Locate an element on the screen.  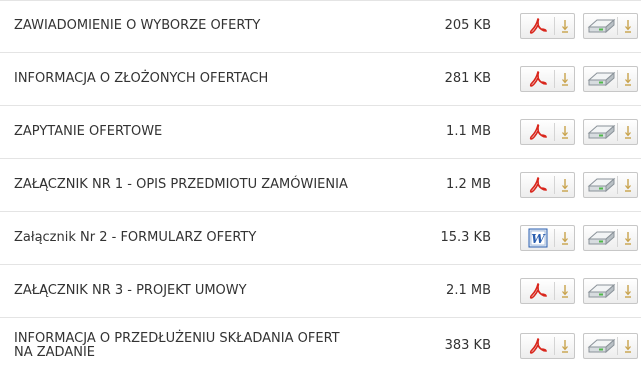
svg-text: W is located at coordinates (538, 239).